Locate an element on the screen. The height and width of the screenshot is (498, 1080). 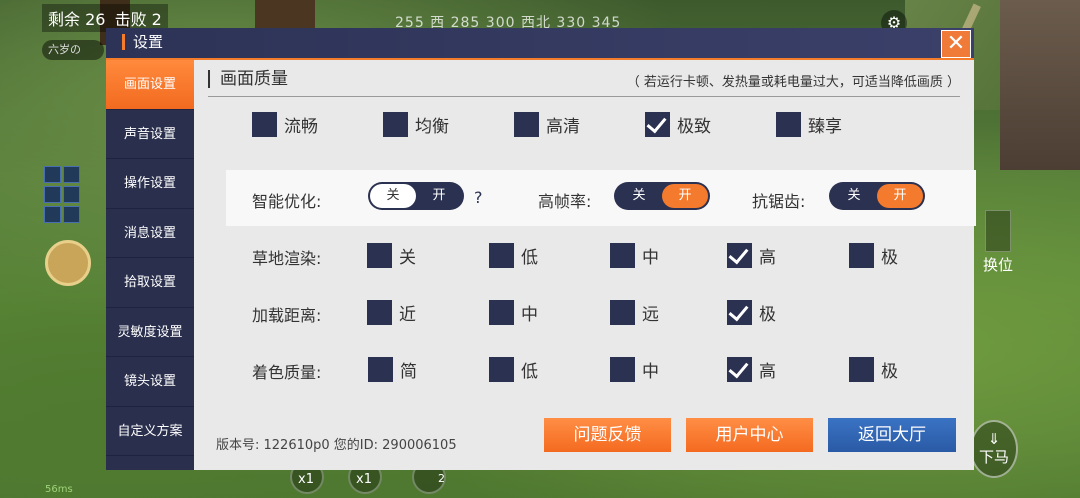
tab-pickup: 拾取设置 is located at coordinates (150, 283).